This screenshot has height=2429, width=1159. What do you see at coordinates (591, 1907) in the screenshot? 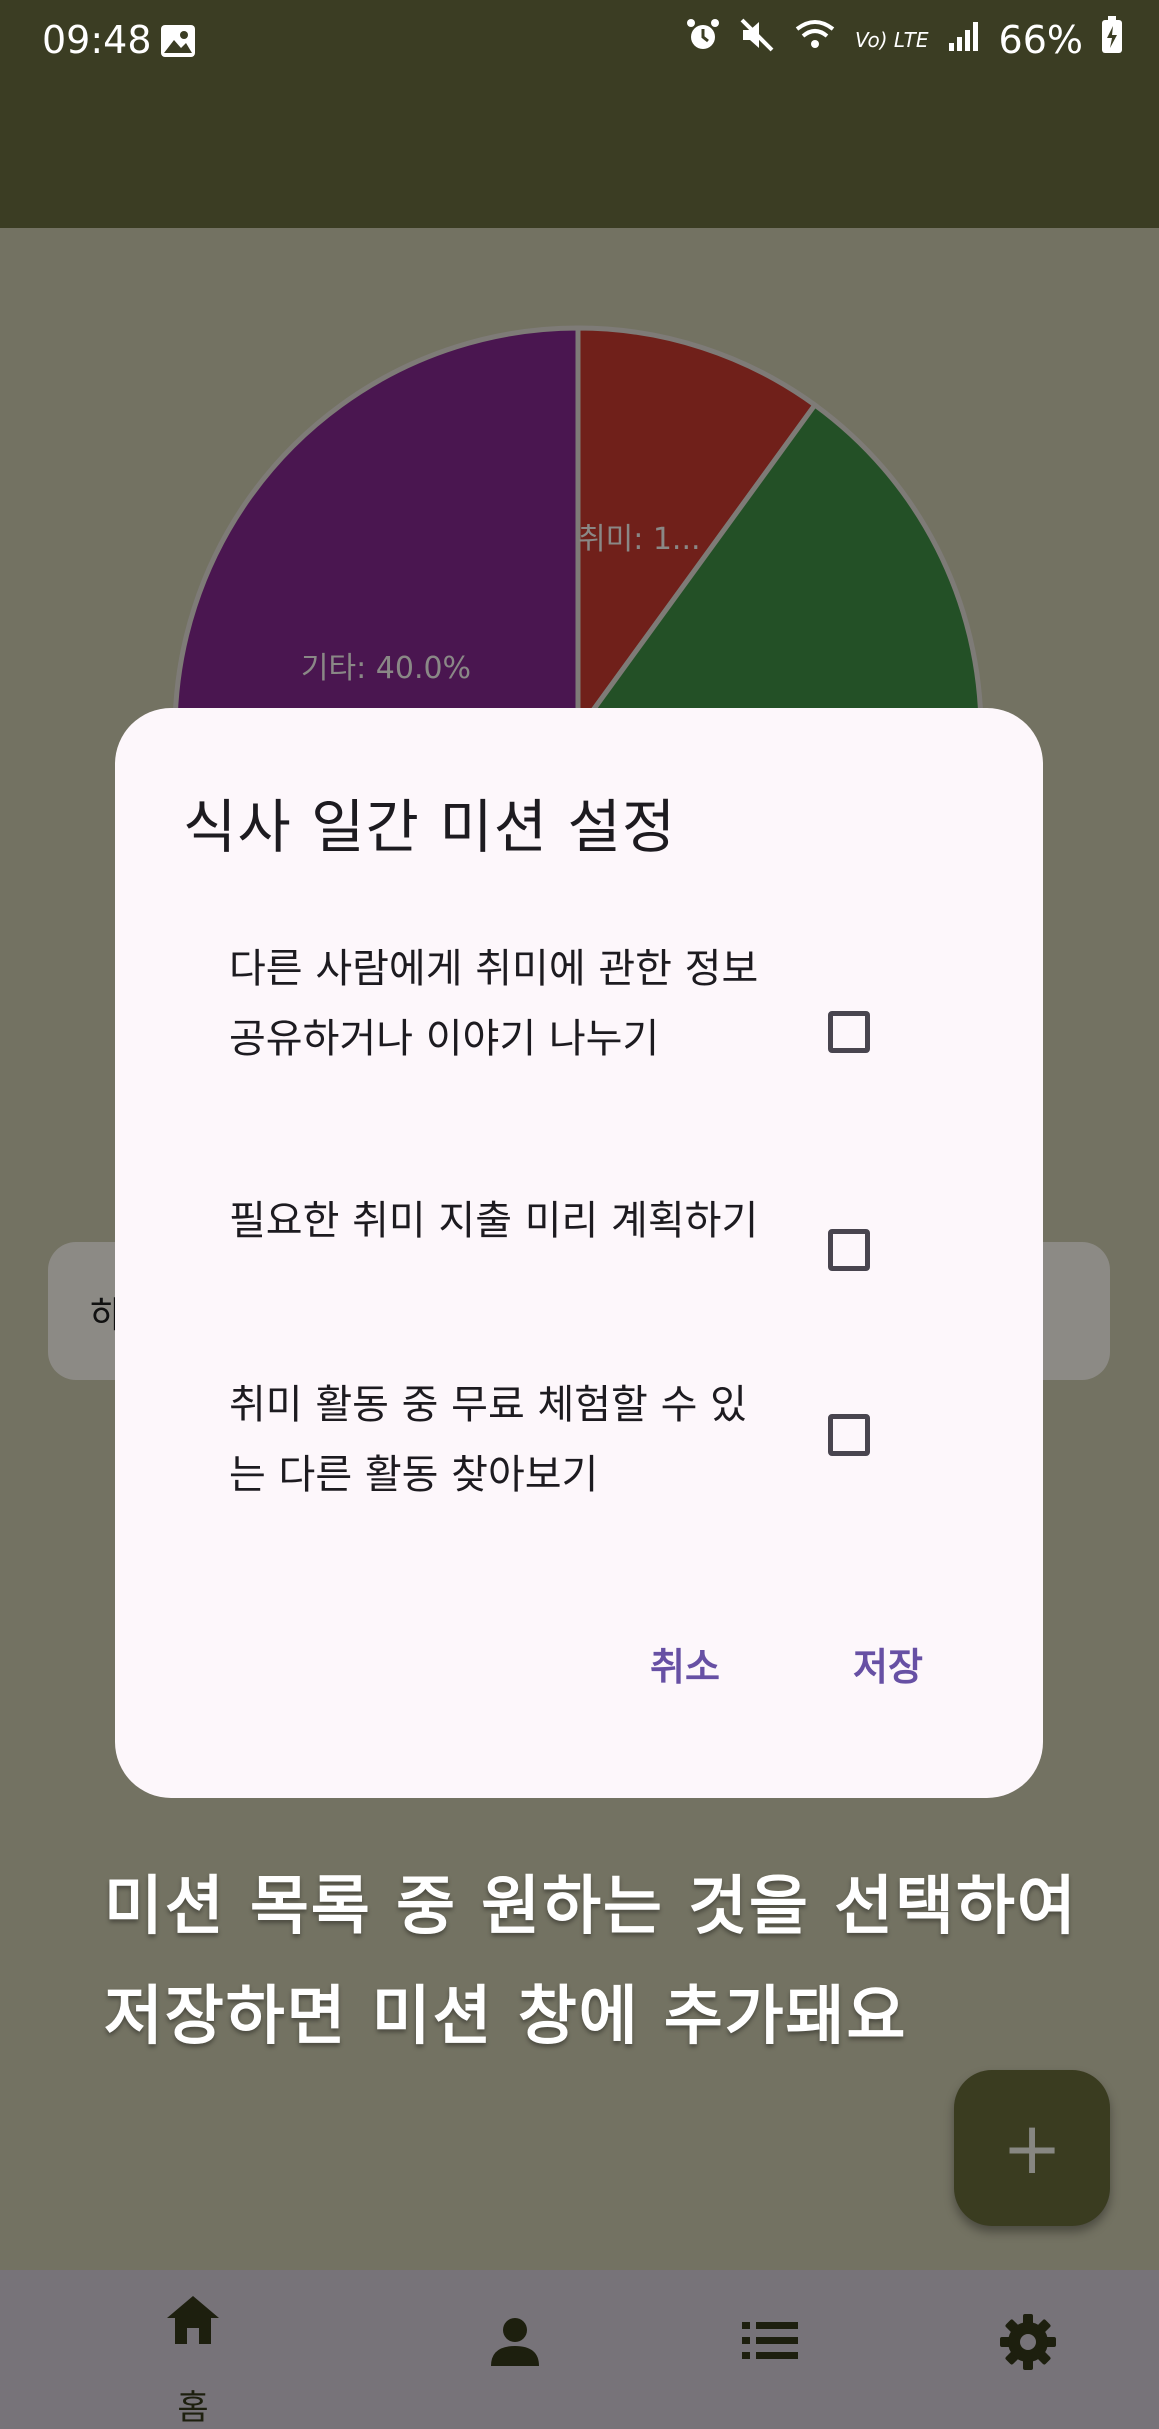
I see `caption-line-1: 미션 목록 중 원하는 것을 선택하여` at bounding box center [591, 1907].